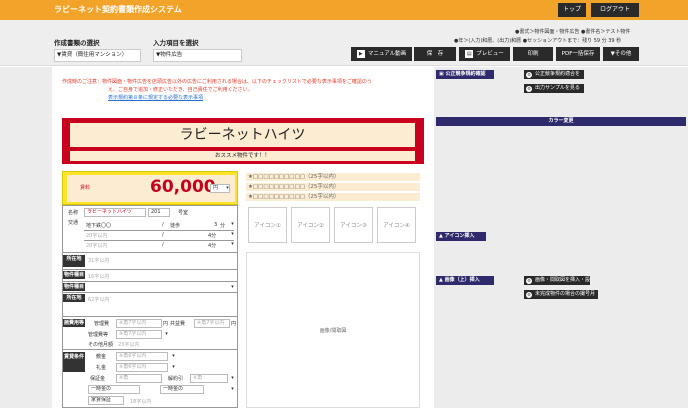  What do you see at coordinates (106, 400) in the screenshot?
I see `rent-guarantee-select: 家賃保証` at bounding box center [106, 400].